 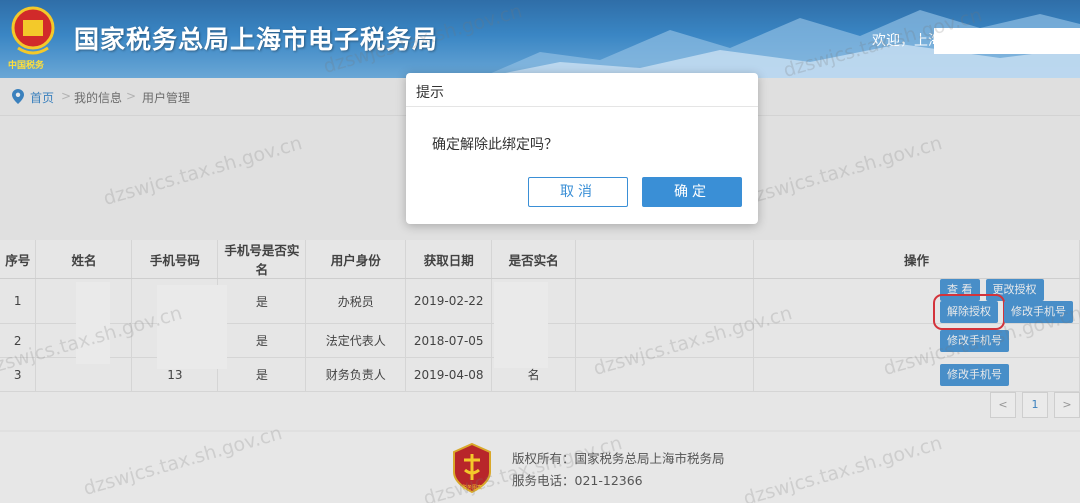 What do you see at coordinates (1007, 41) in the screenshot?
I see `redacted-username` at bounding box center [1007, 41].